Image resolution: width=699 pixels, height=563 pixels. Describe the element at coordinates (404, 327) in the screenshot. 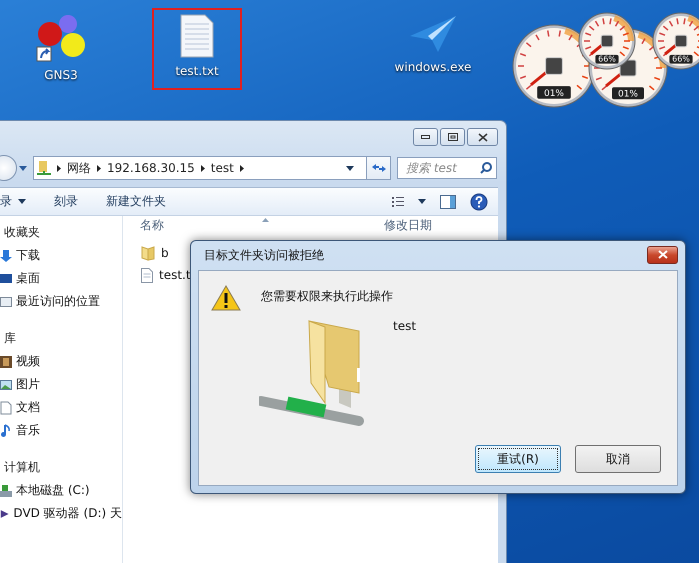

I see `folder-name: test` at that location.